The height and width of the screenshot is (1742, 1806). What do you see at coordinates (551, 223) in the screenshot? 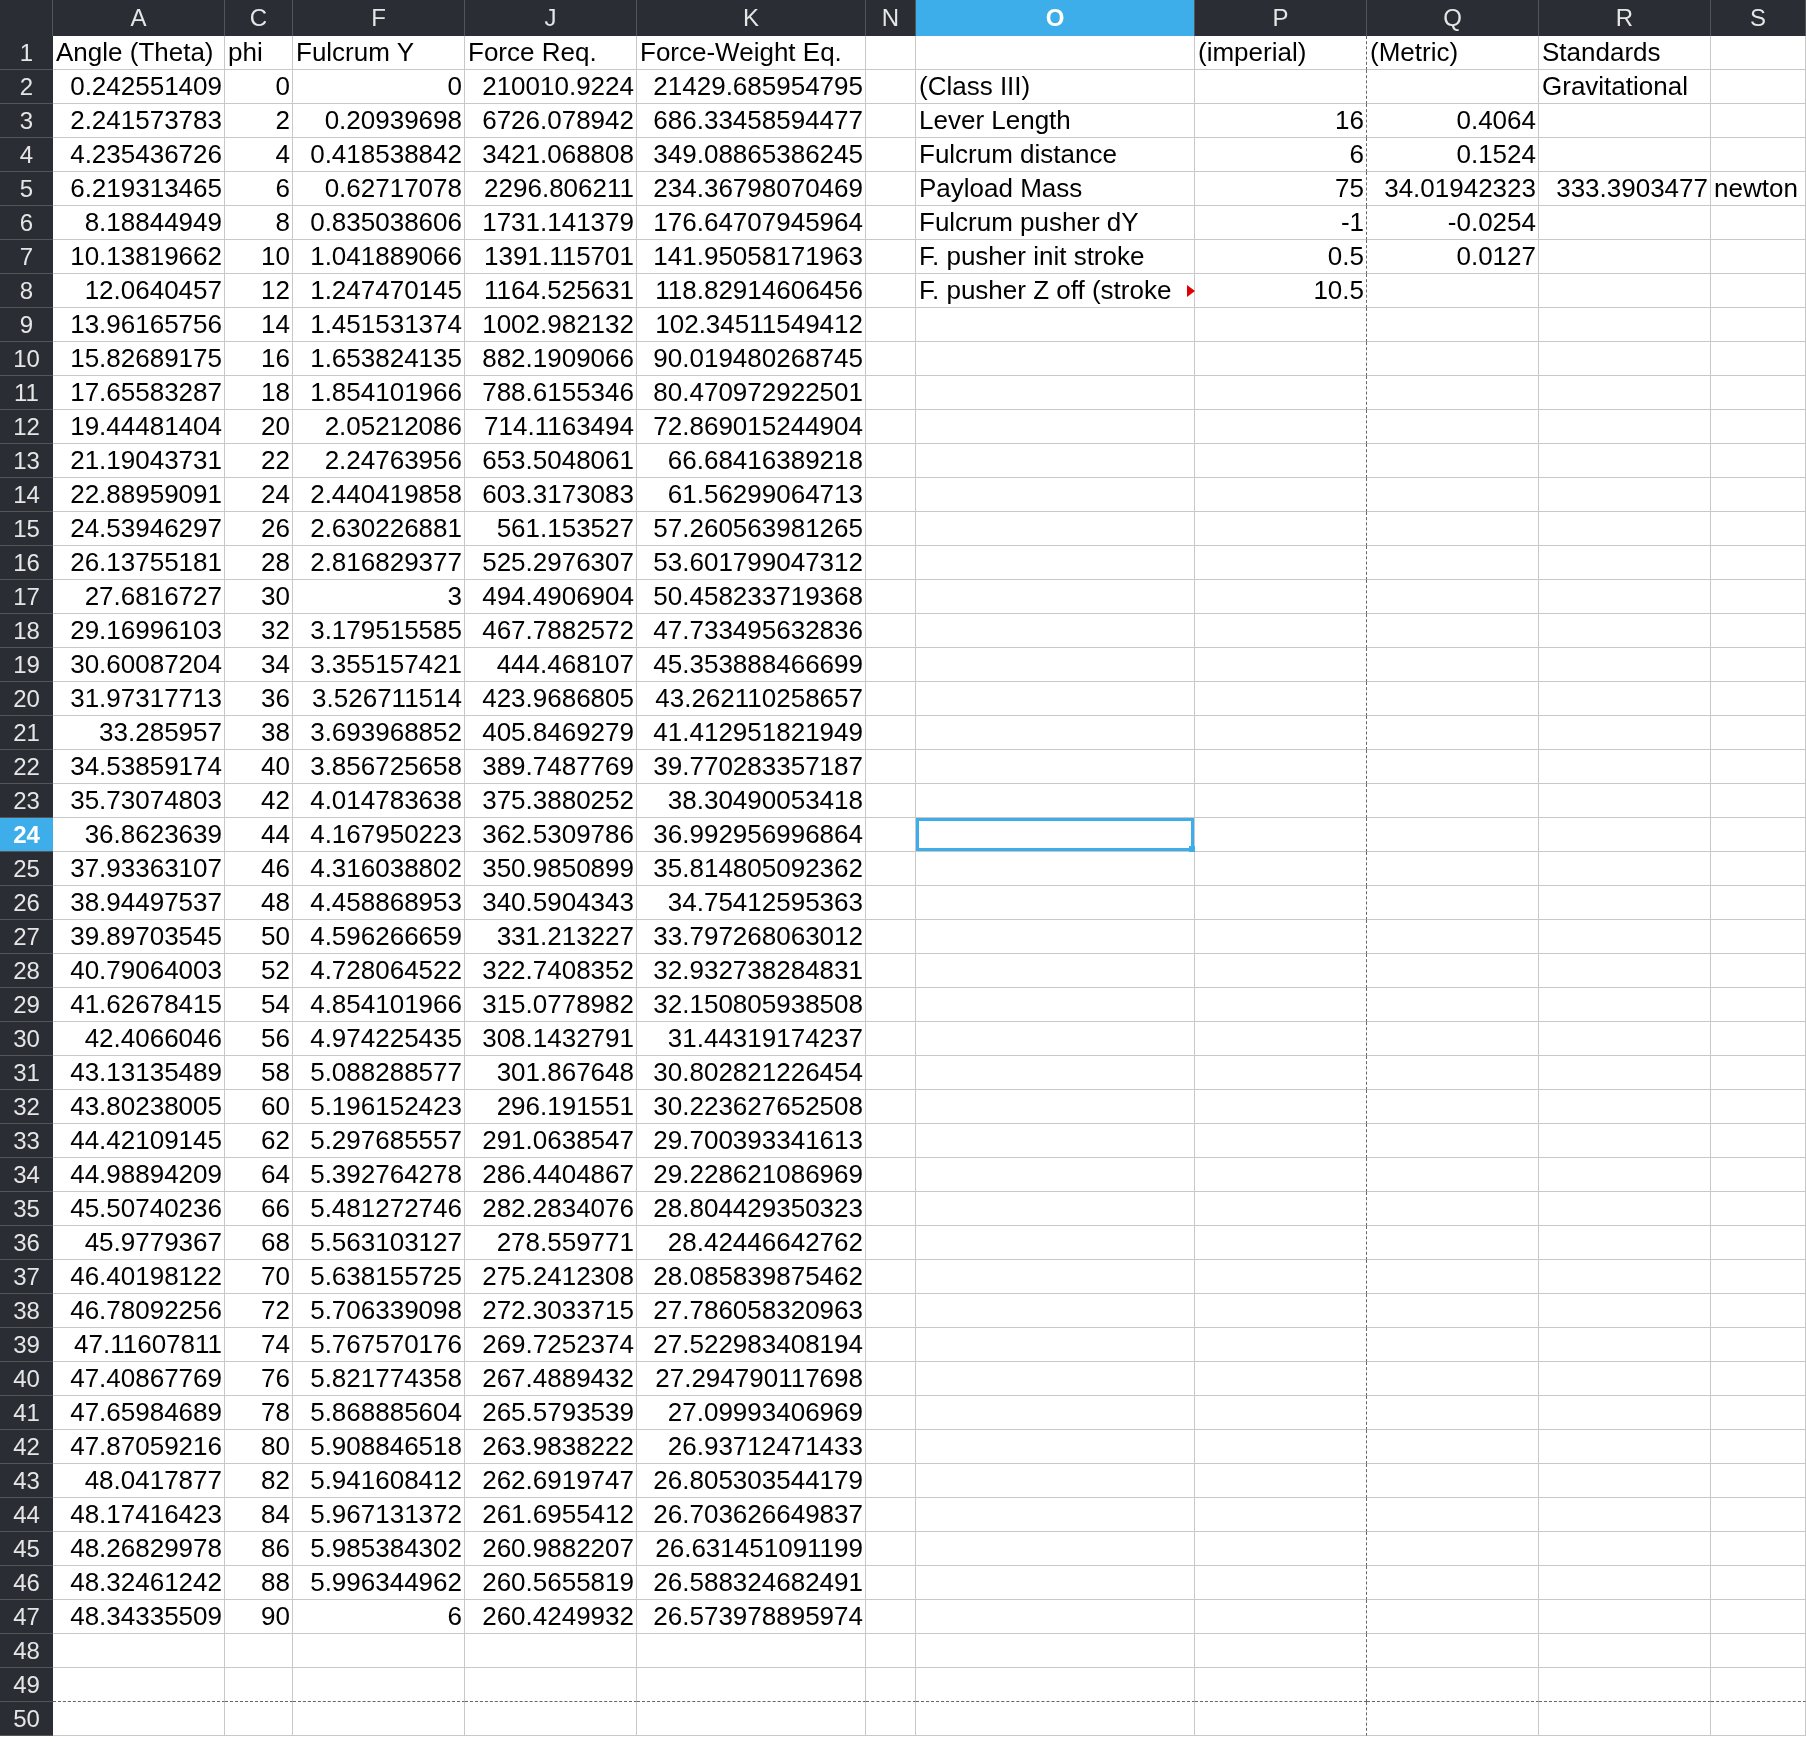
I see `table-cell: 1731.141379` at bounding box center [551, 223].